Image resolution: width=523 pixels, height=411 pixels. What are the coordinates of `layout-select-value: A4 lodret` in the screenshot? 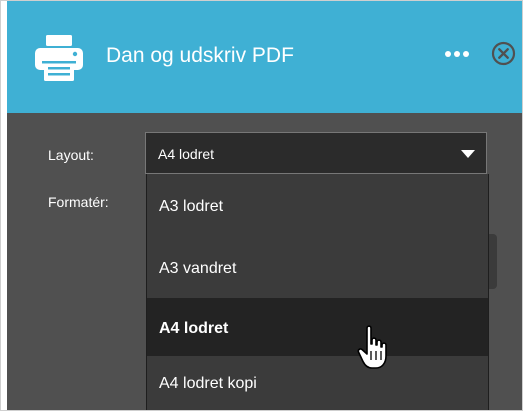 It's located at (186, 154).